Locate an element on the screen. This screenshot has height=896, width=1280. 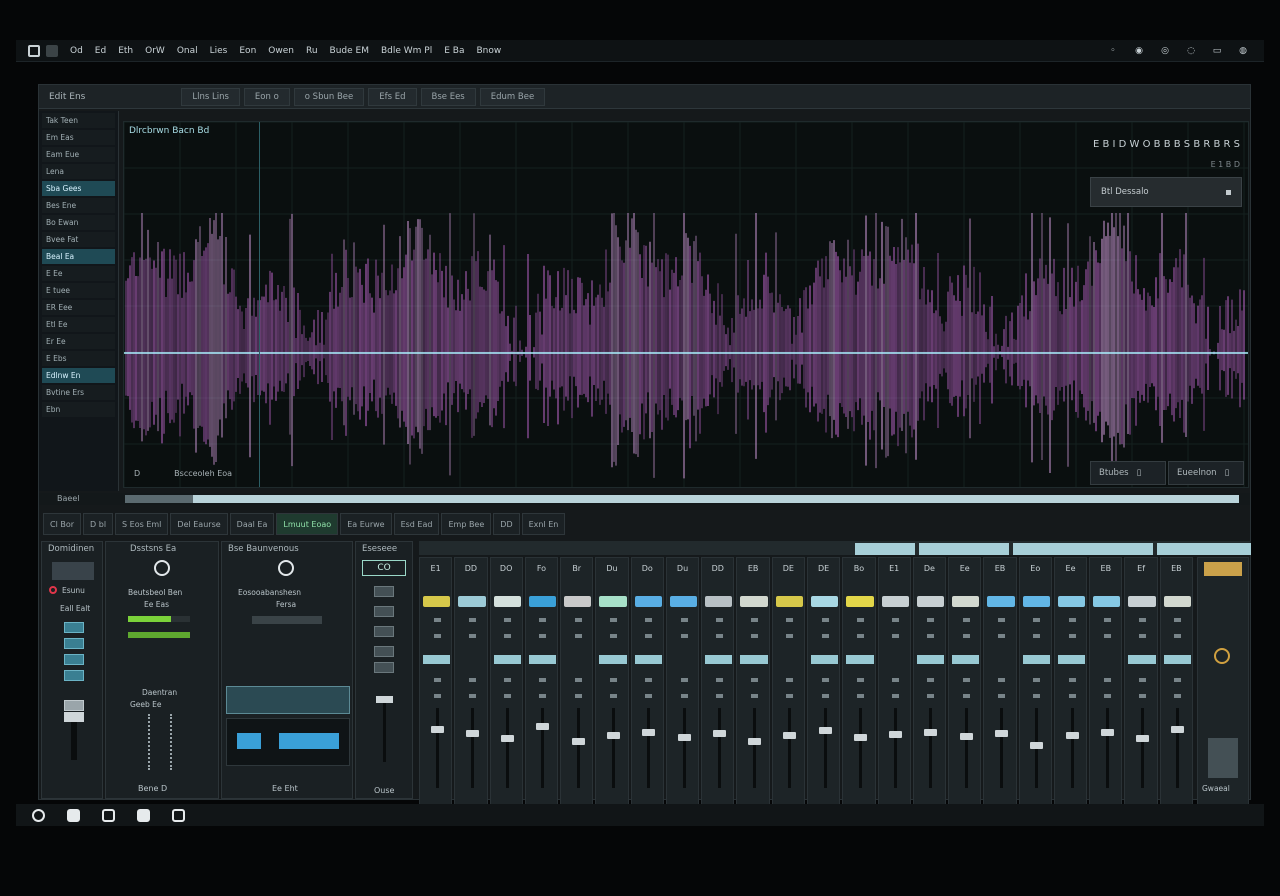
track-item: Beal Ea is located at coordinates (78, 256).